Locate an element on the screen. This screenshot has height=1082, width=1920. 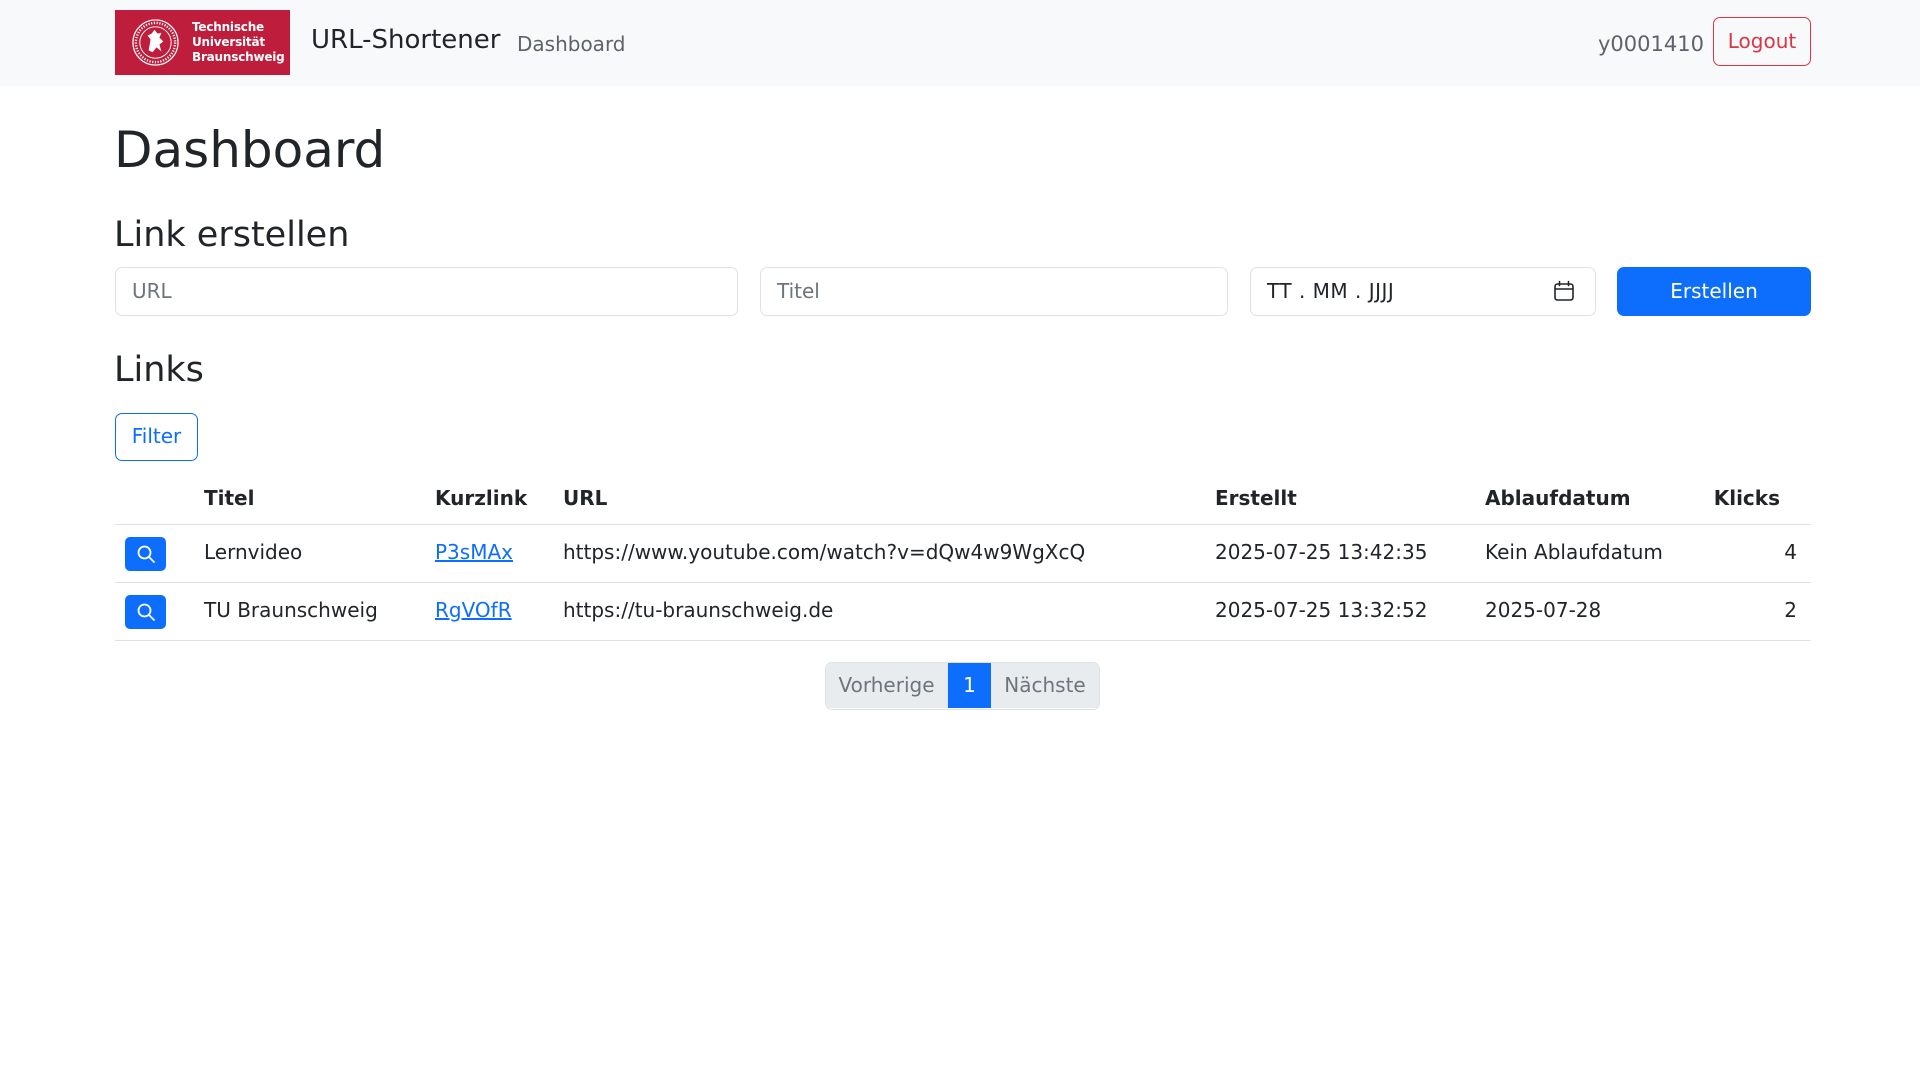
cell-titel: Lernvideo is located at coordinates (253, 552).